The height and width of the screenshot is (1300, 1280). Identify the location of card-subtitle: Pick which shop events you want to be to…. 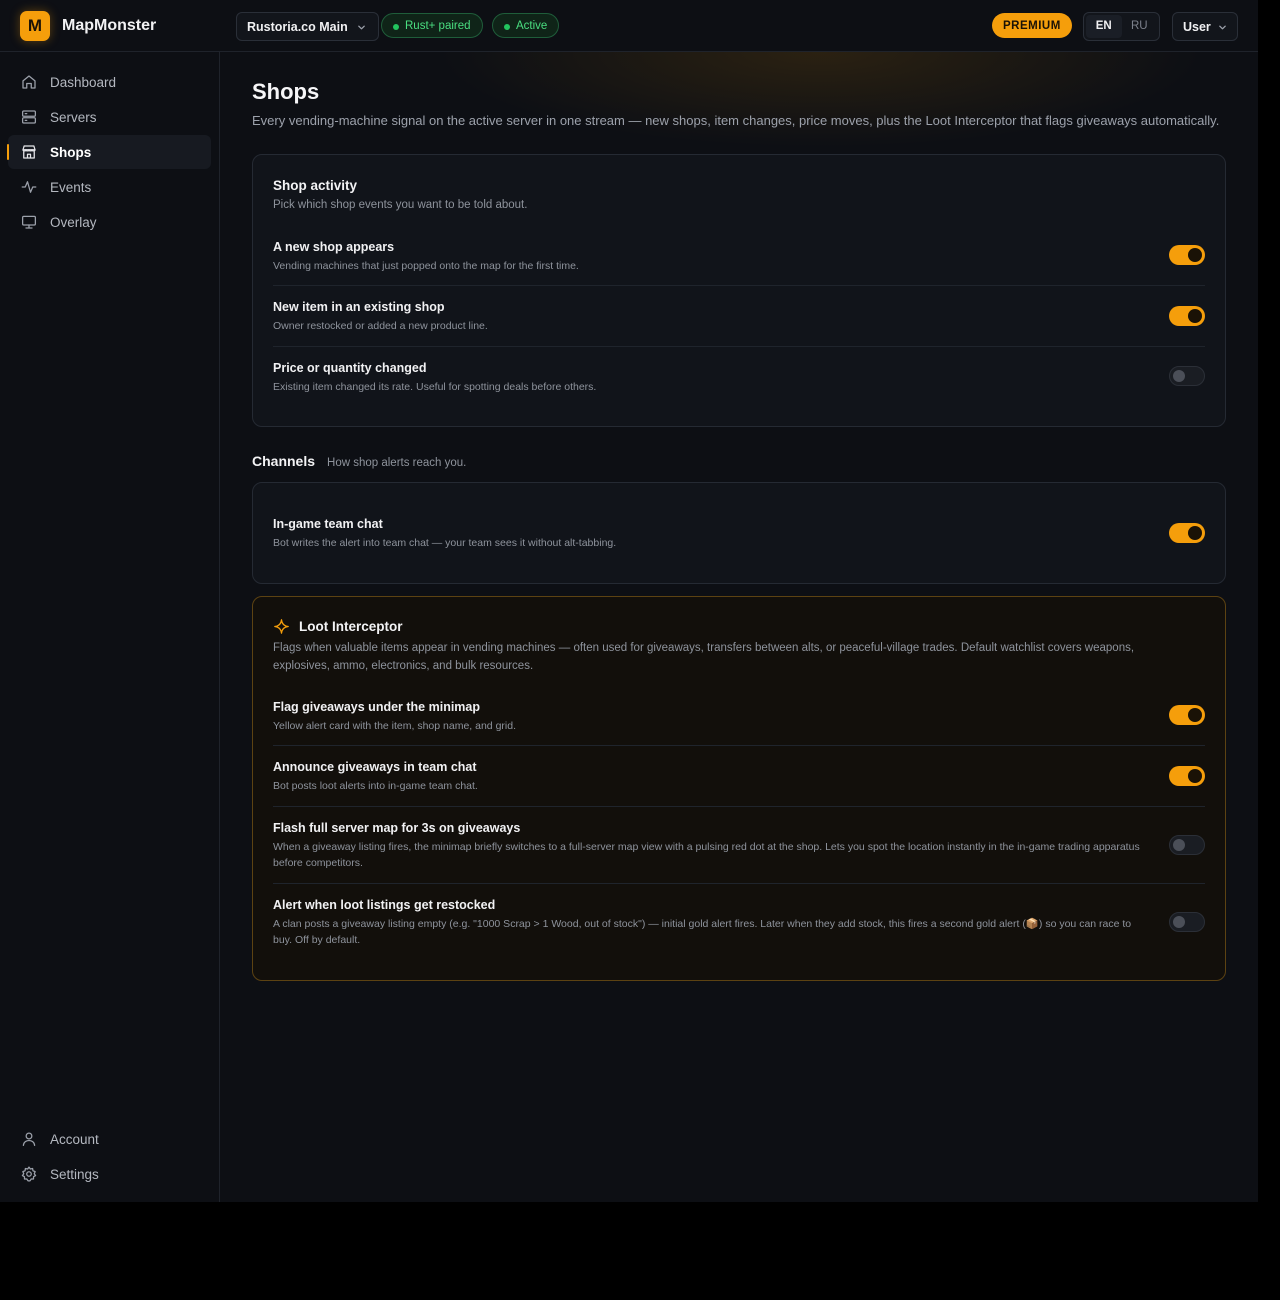
(400, 205).